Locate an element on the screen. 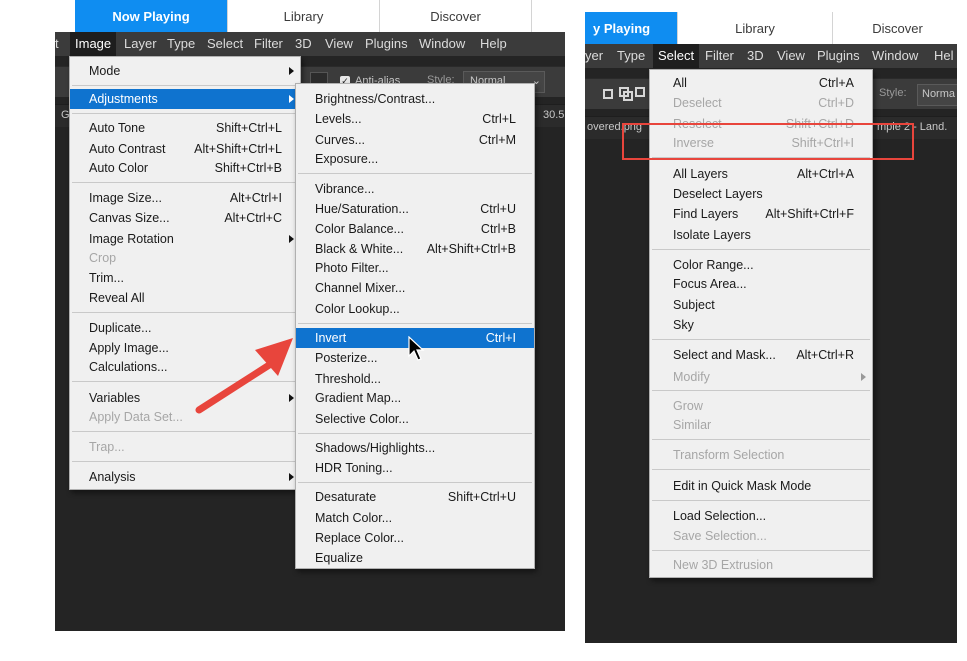 The width and height of the screenshot is (967, 661). tab-bar: y Playing Library Discover is located at coordinates (771, 28).